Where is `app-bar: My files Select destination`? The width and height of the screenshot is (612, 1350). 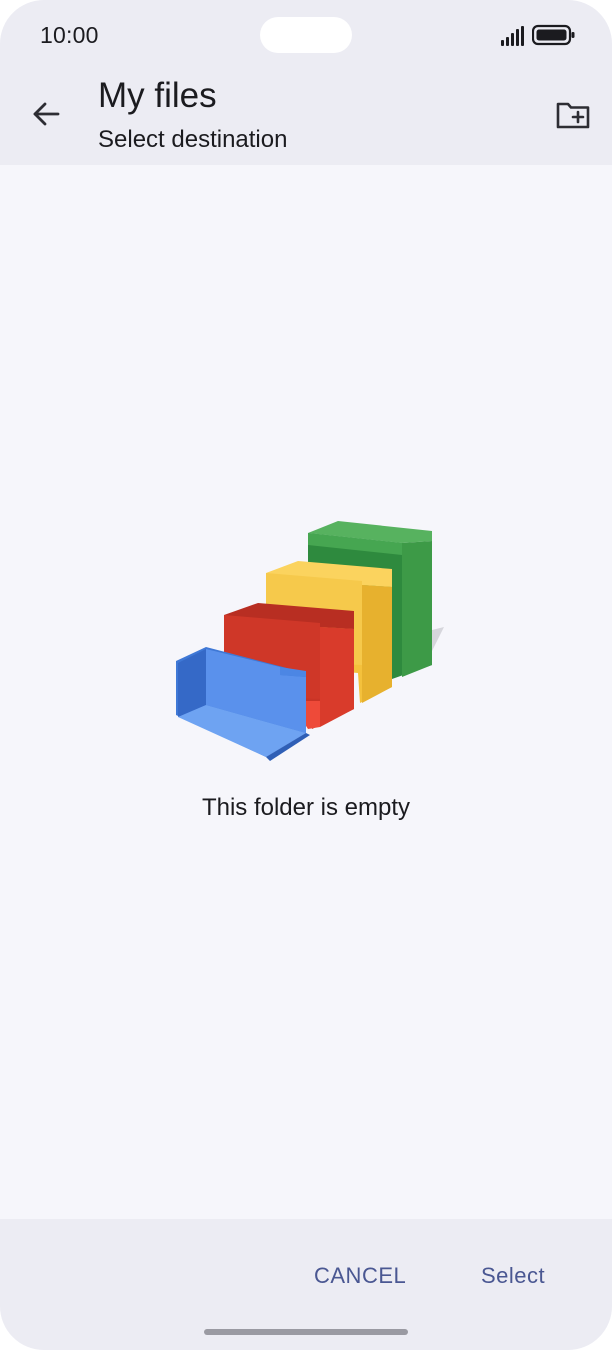
app-bar: My files Select destination is located at coordinates (306, 114).